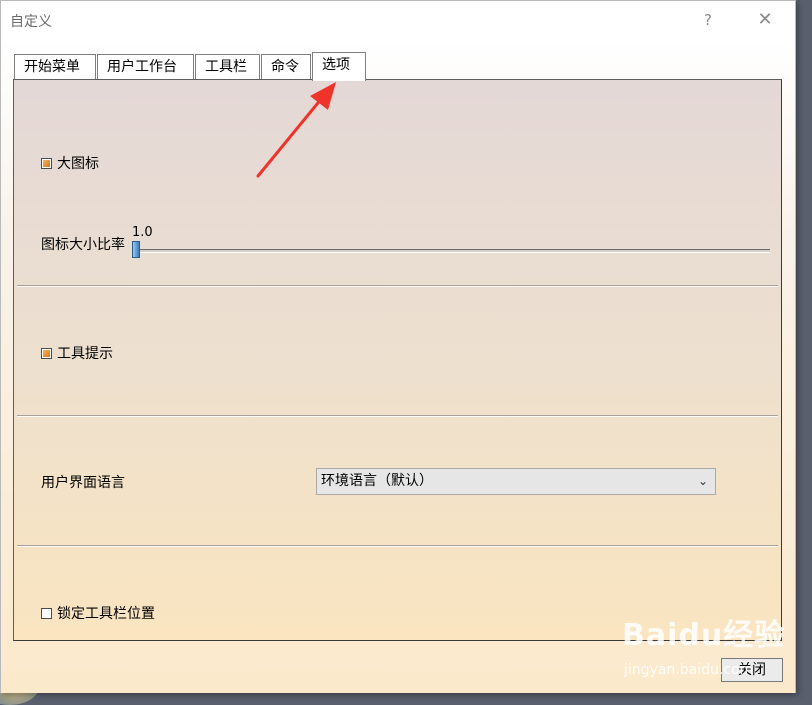 The width and height of the screenshot is (812, 705). Describe the element at coordinates (46, 613) in the screenshot. I see `lock-toolbar-checkbox` at that location.